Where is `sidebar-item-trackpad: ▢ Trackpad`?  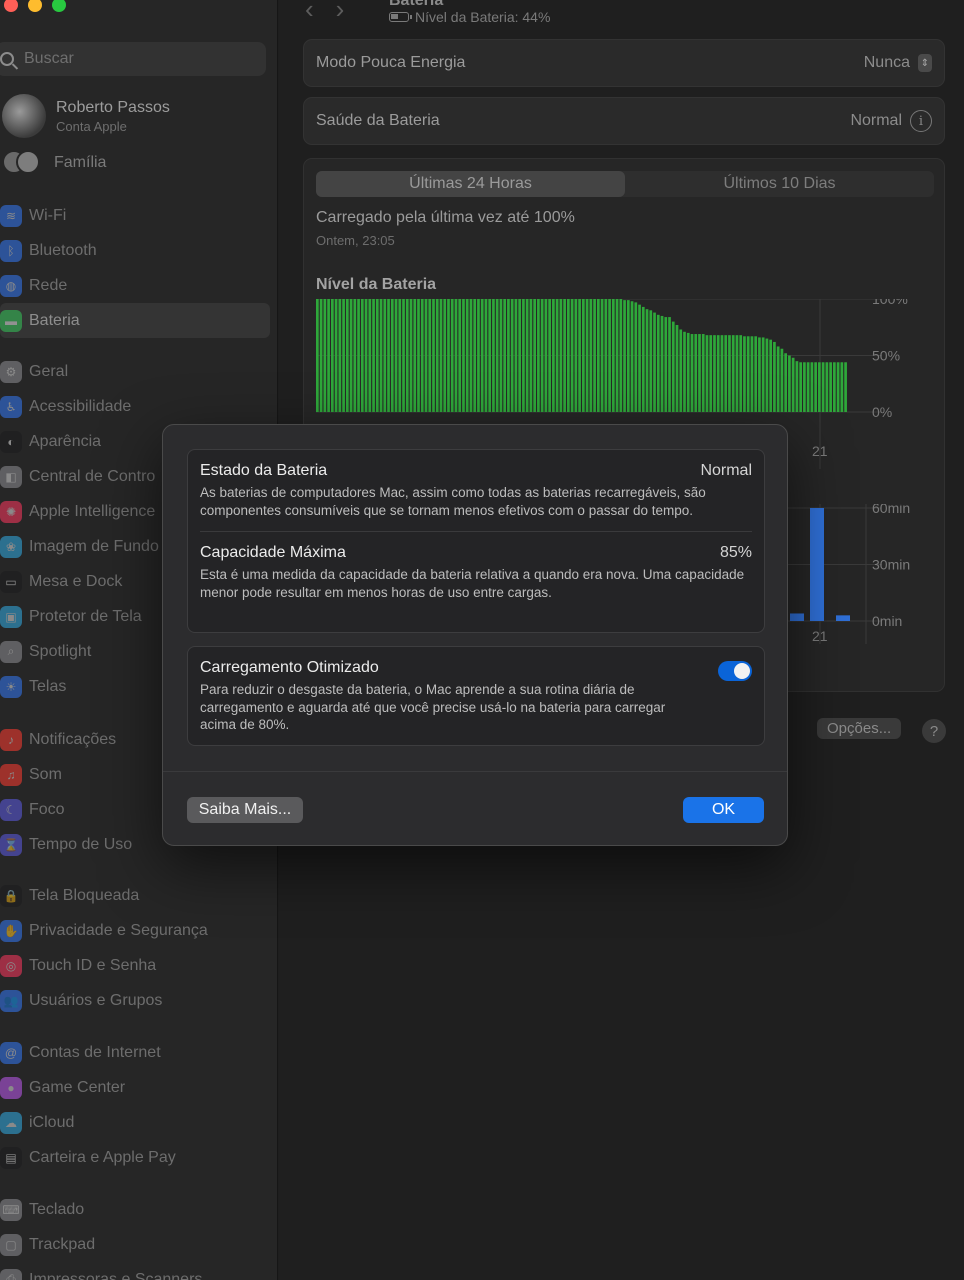
sidebar-item-trackpad: ▢ Trackpad is located at coordinates (135, 1244).